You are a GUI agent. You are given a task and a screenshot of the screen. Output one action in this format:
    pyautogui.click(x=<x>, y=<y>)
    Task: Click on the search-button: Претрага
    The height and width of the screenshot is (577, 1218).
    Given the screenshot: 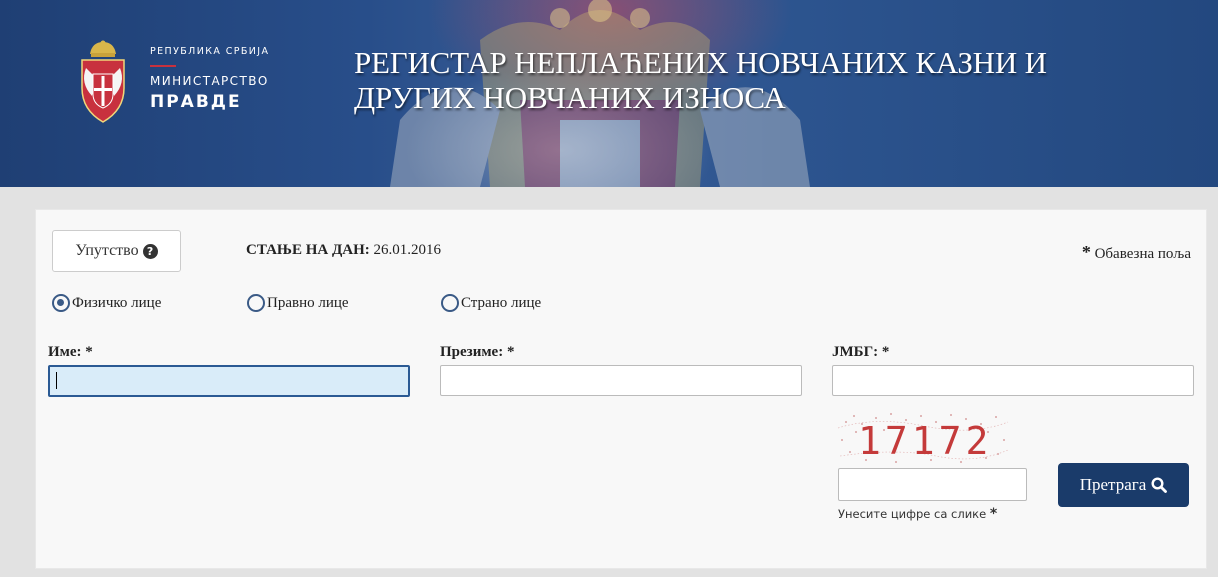 What is the action you would take?
    pyautogui.click(x=1123, y=485)
    